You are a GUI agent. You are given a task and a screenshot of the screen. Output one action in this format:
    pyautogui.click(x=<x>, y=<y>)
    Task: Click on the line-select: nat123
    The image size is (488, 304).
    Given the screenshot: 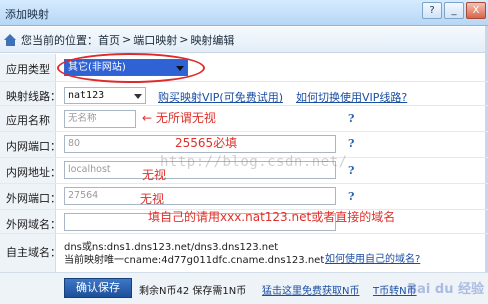 What is the action you would take?
    pyautogui.click(x=105, y=95)
    